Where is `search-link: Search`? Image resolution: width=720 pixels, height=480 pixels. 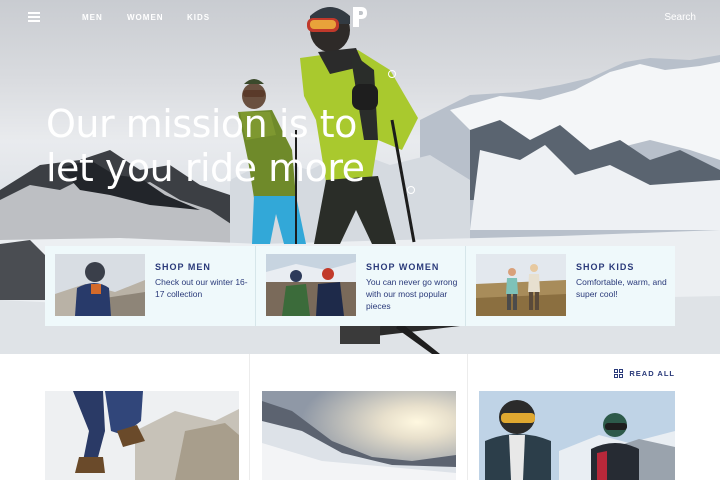 search-link: Search is located at coordinates (680, 17).